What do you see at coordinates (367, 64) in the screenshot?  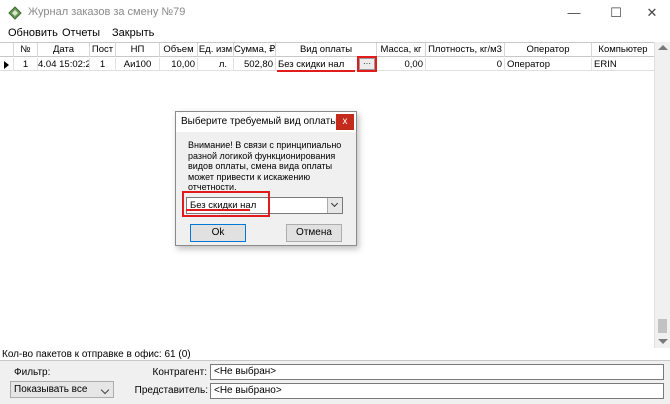 I see `highlight-frame-ellipsis` at bounding box center [367, 64].